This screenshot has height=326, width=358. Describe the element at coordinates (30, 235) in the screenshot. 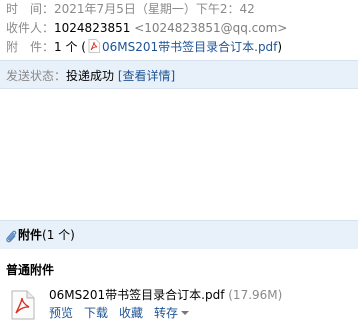

I see `attachments-title-text: 附件` at that location.